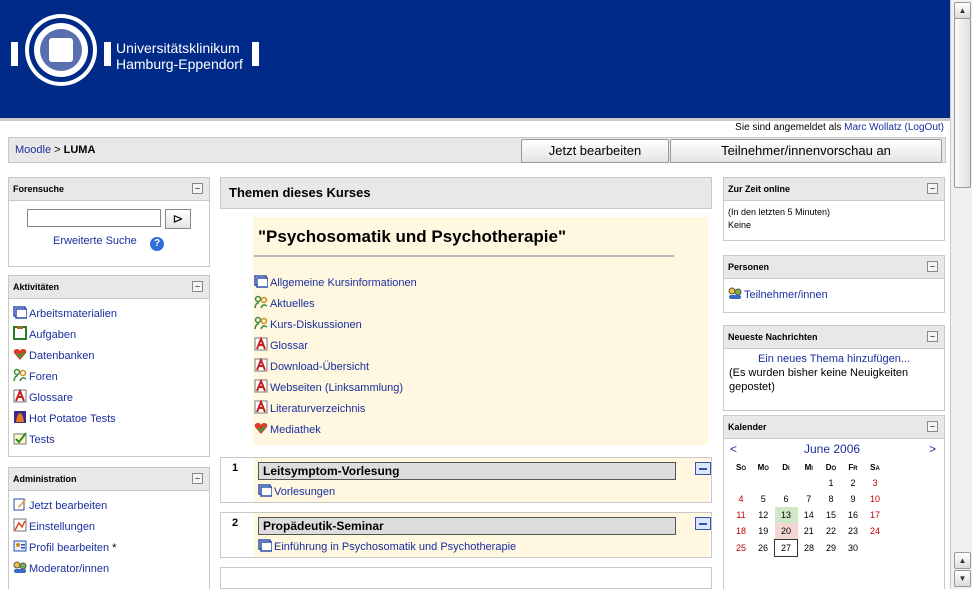 The width and height of the screenshot is (972, 589). I want to click on vertical-scrollbar: ▲ ▲ ▼, so click(961, 294).